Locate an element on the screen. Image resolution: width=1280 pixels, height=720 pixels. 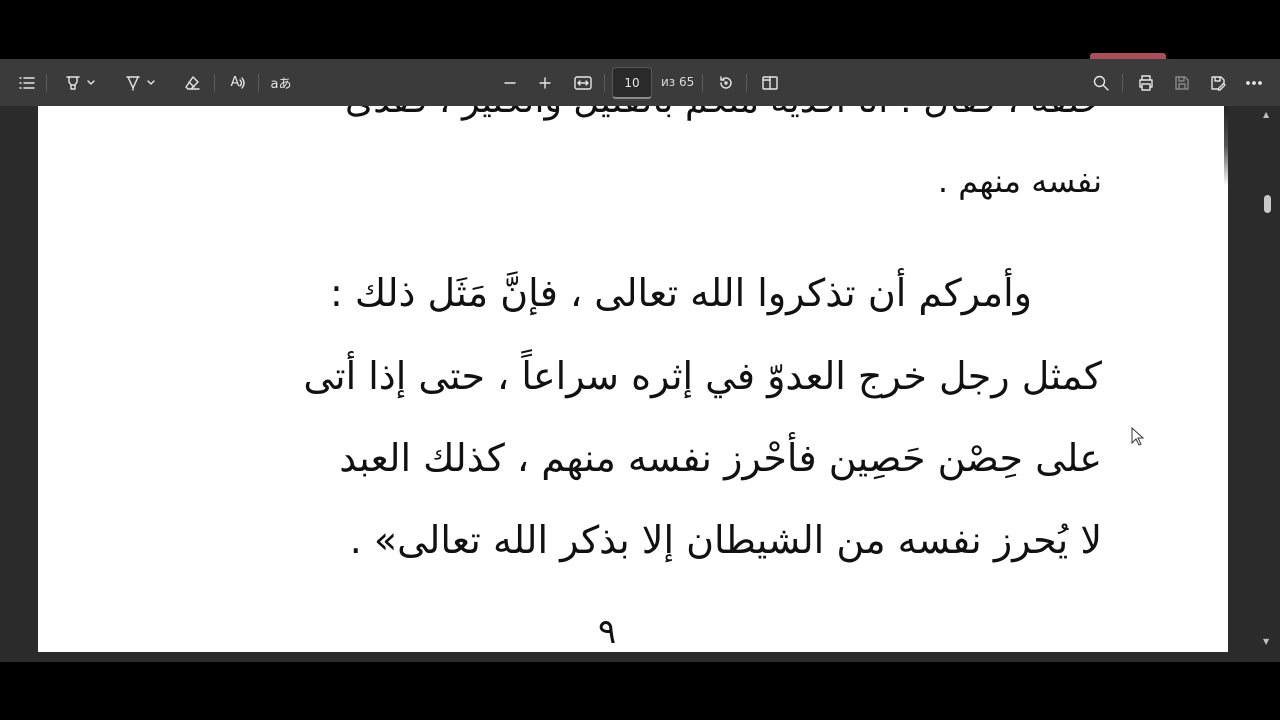
mouse-cursor-icon is located at coordinates (1138, 438).